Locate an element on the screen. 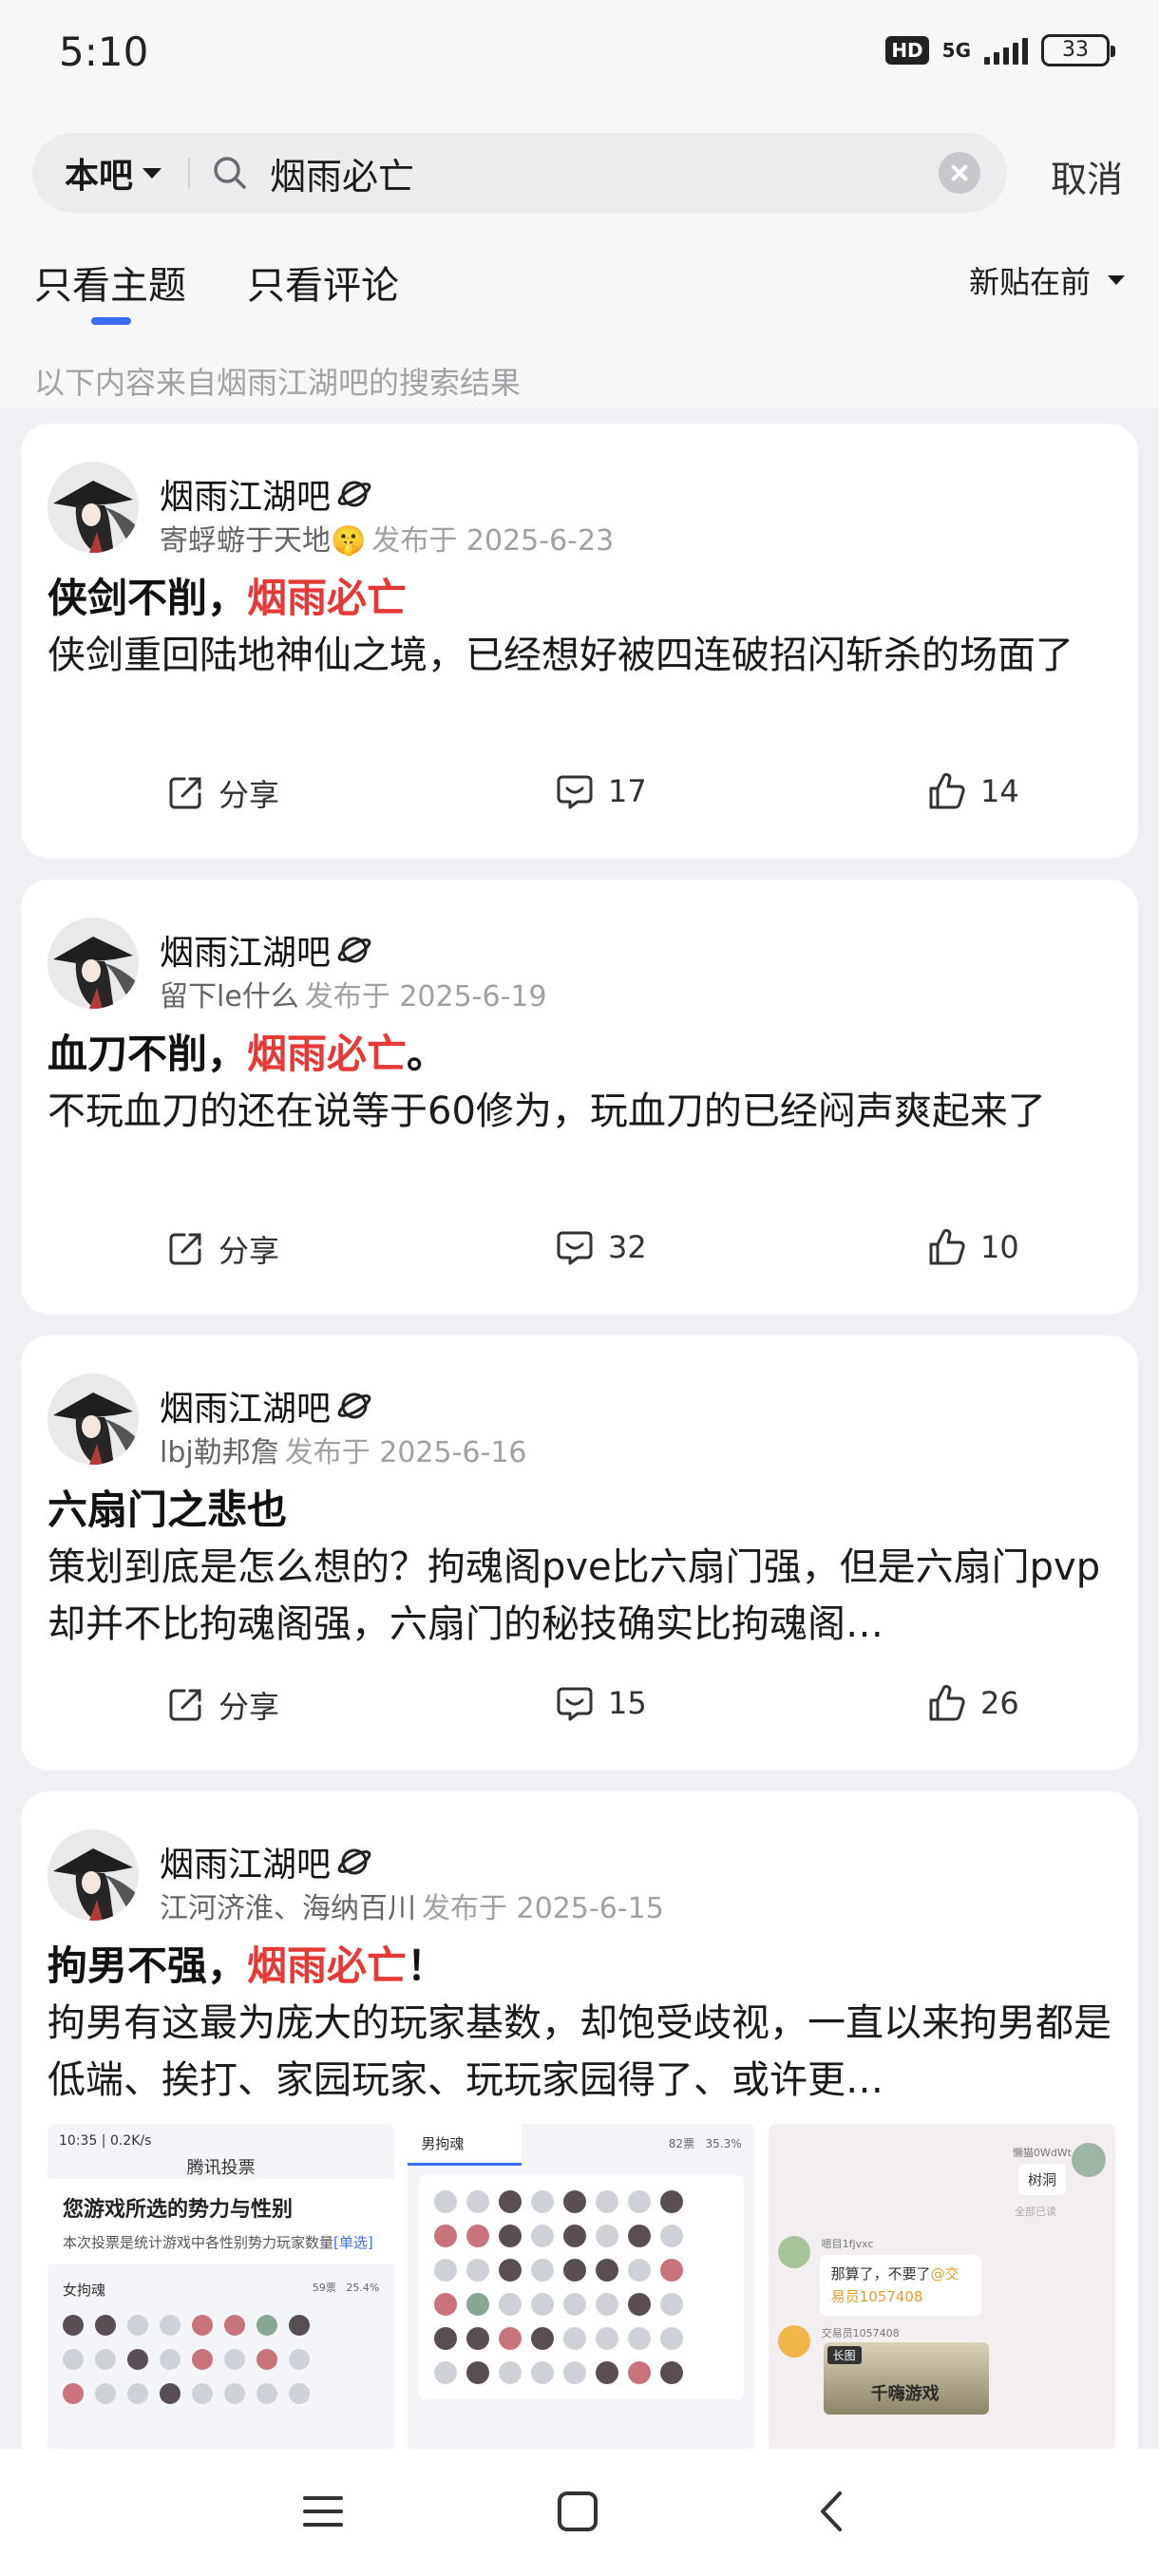 This screenshot has height=2576, width=1159. network-type: 5G is located at coordinates (956, 50).